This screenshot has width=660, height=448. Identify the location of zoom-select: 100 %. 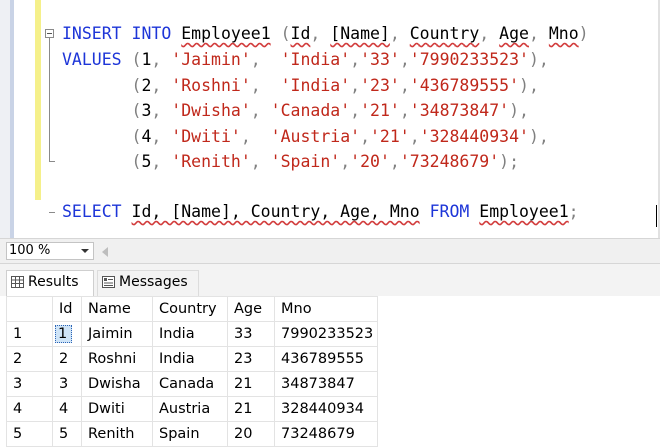
(50, 251).